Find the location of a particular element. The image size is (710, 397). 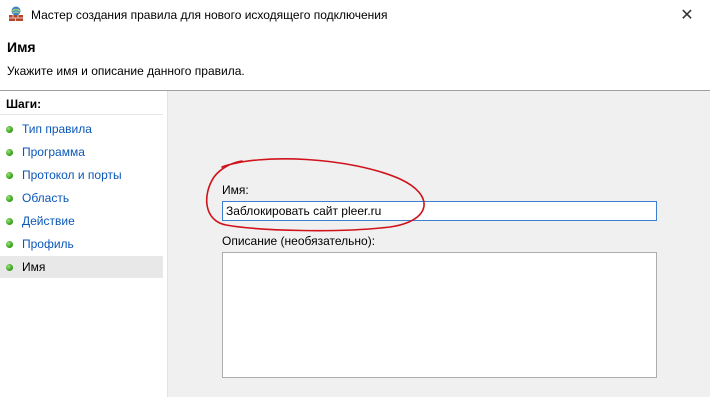

step-name: Имя is located at coordinates (81, 267).